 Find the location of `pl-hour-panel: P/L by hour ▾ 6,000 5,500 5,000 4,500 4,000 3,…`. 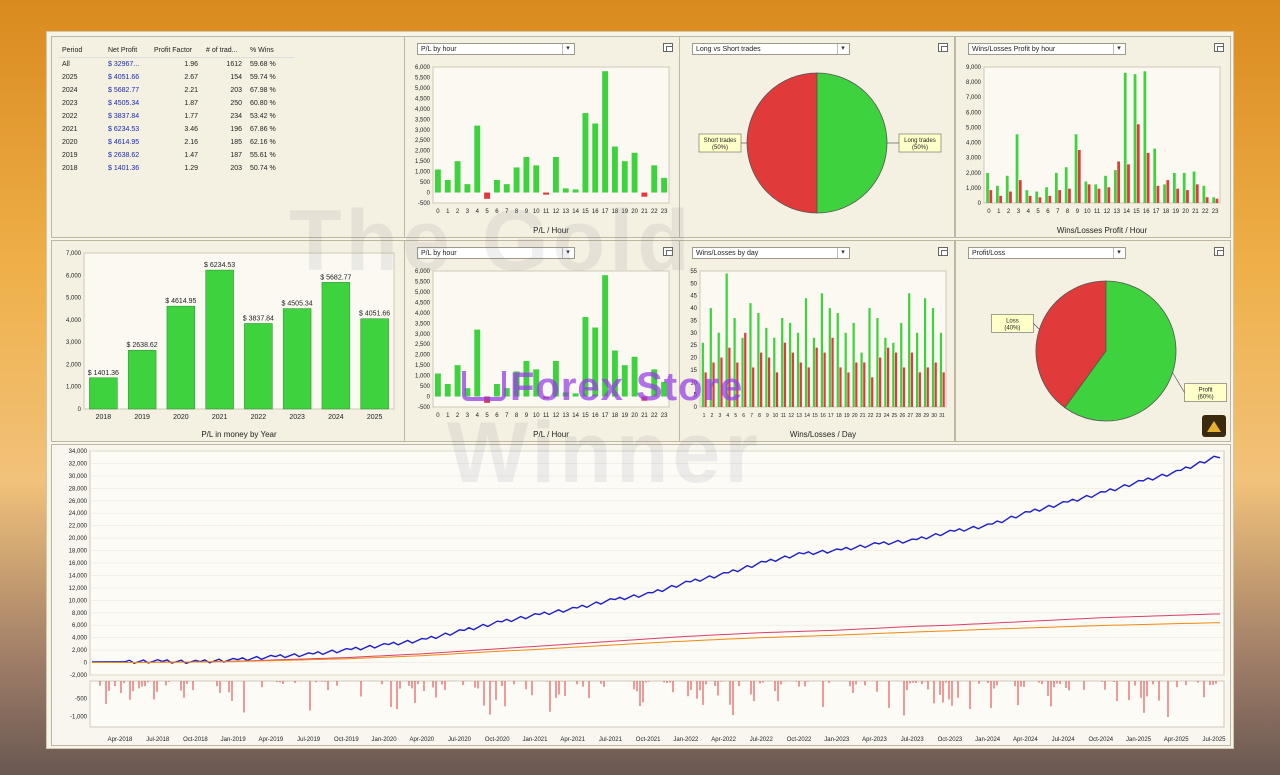

pl-hour-panel: P/L by hour ▾ 6,000 5,500 5,000 4,500 4,000 3,… is located at coordinates (542, 137).